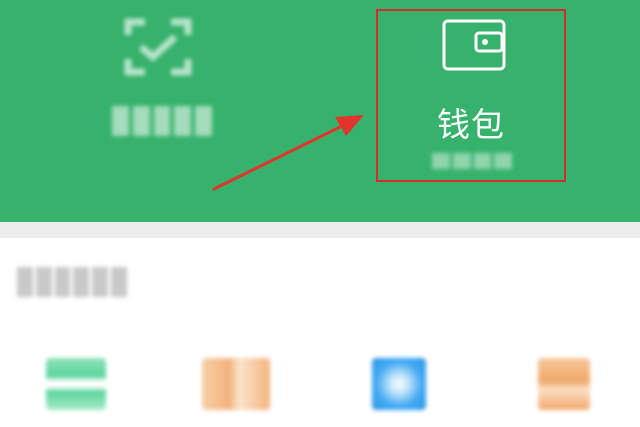 Image resolution: width=640 pixels, height=427 pixels. I want to click on annotation-arrow, so click(288, 153).